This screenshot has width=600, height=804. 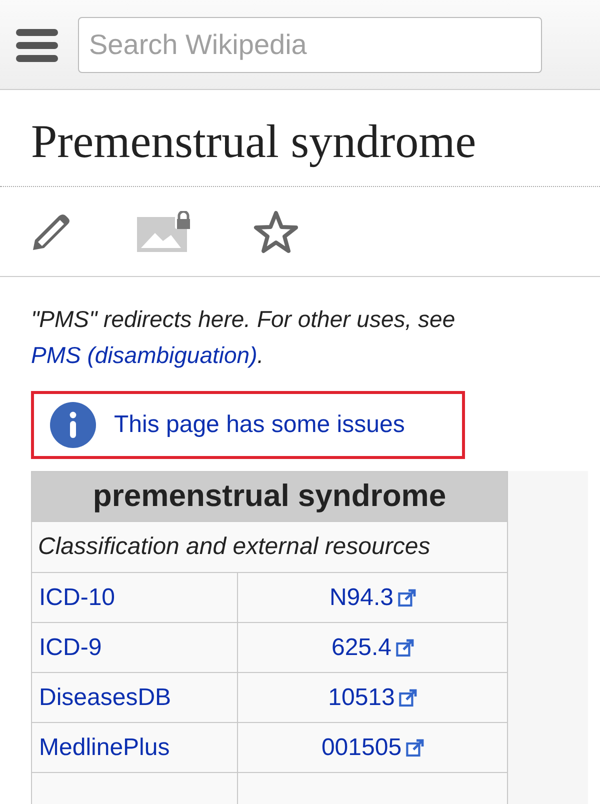 I want to click on page-title: Premenstrual syndrome, so click(x=254, y=142).